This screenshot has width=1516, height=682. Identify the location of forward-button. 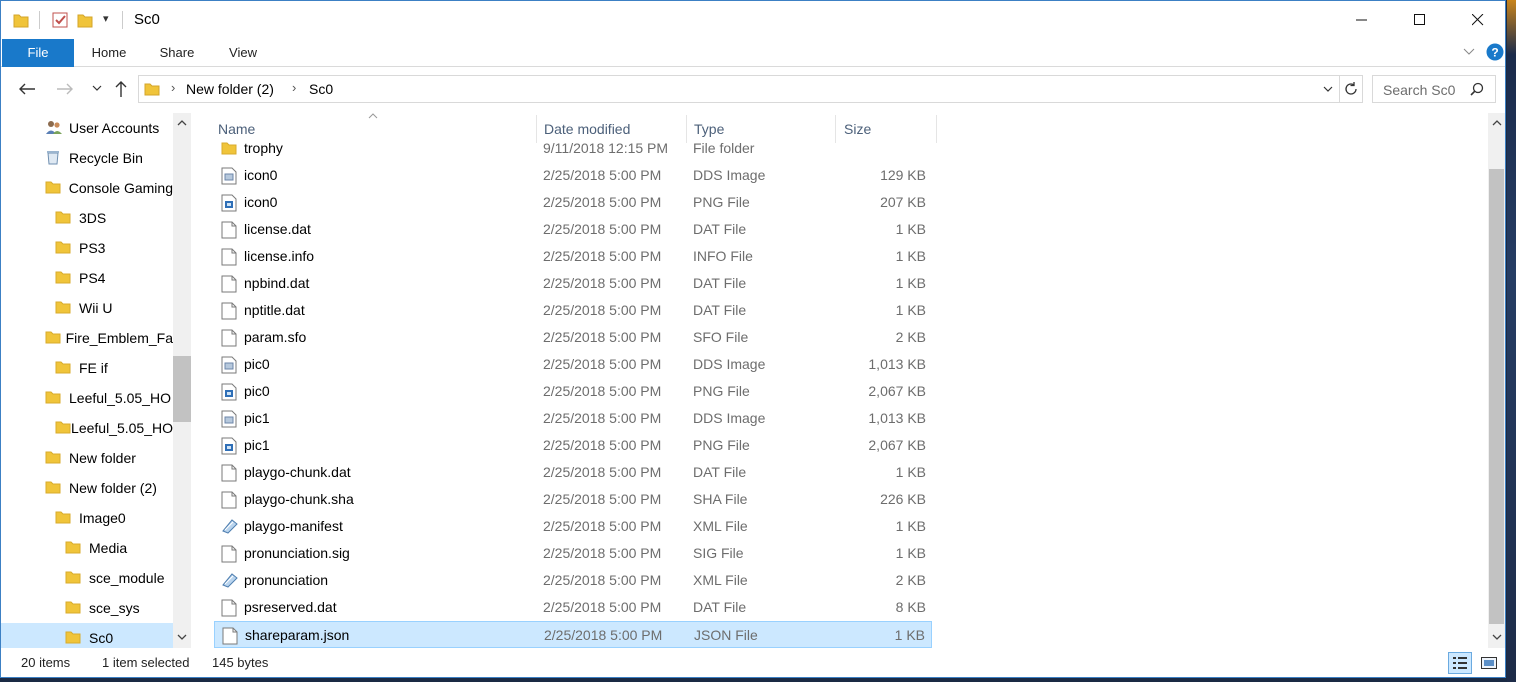
(65, 89).